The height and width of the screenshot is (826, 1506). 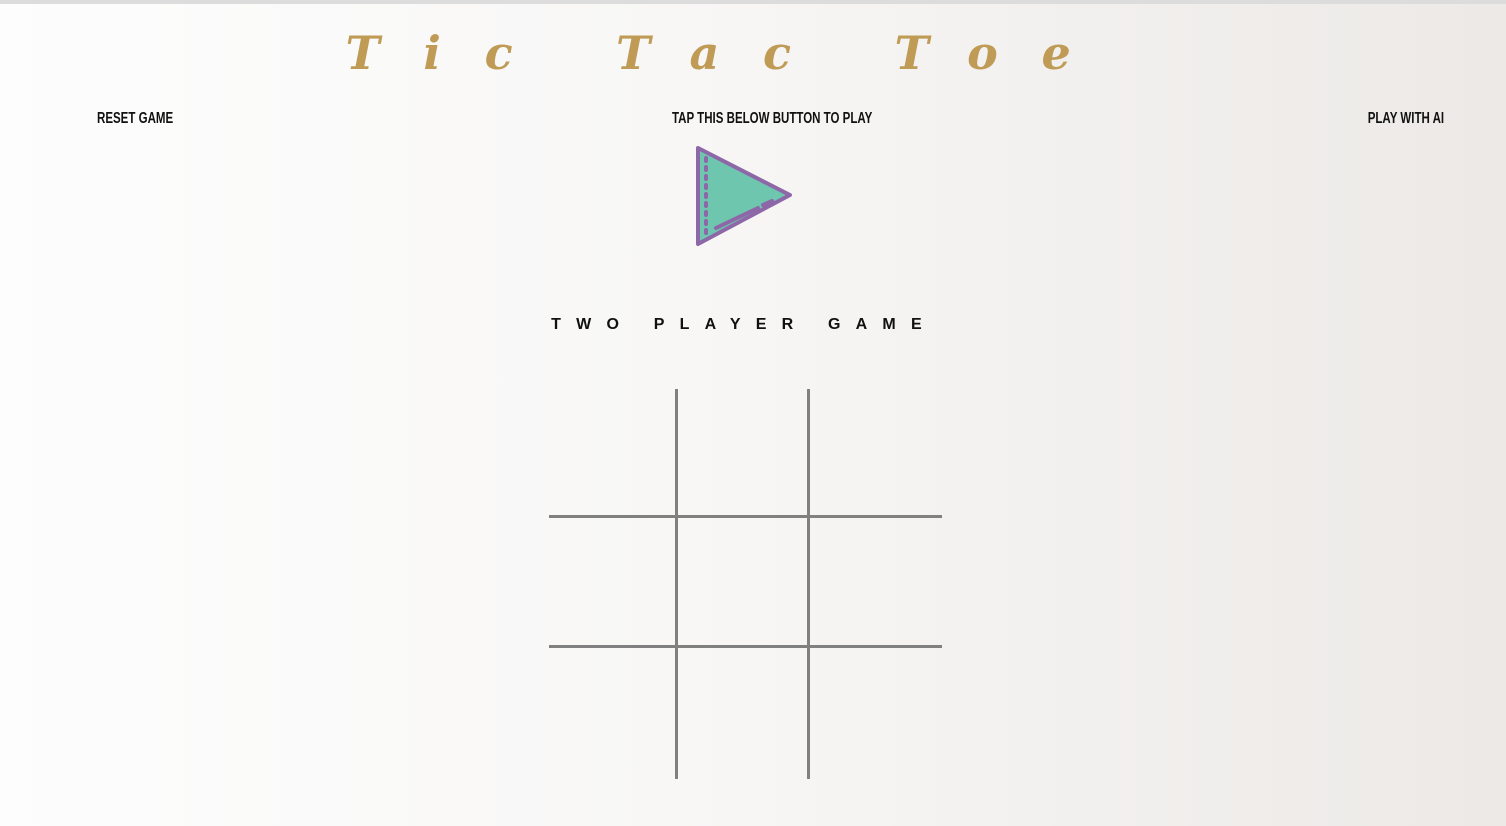 I want to click on play-icon, so click(x=744, y=196).